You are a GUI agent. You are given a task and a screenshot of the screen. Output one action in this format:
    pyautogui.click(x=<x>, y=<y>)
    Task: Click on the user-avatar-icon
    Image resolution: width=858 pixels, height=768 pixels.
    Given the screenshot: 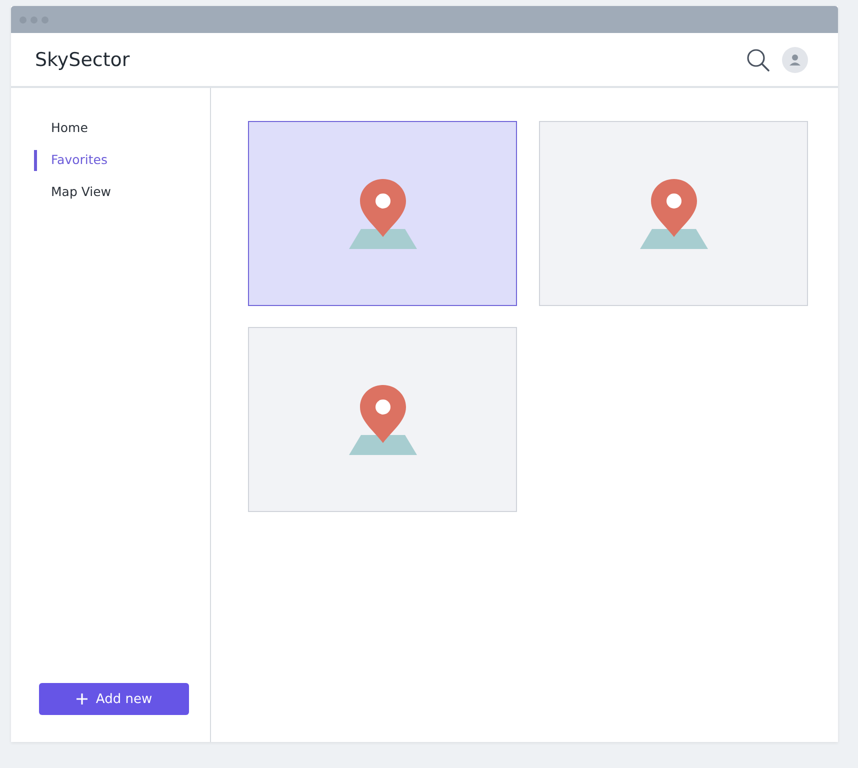 What is the action you would take?
    pyautogui.click(x=795, y=59)
    